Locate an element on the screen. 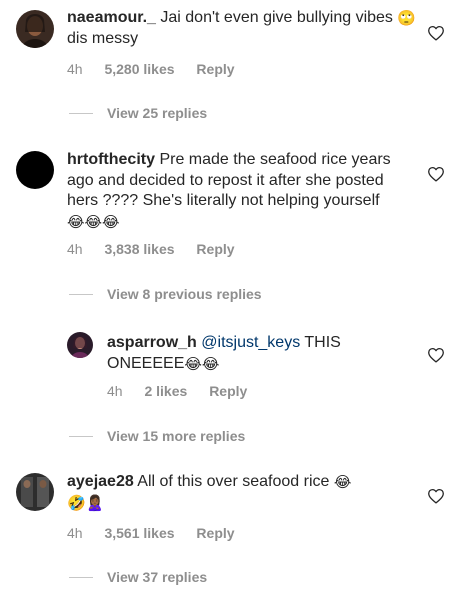  reply-mention: @itsjust_keys is located at coordinates (250, 342).